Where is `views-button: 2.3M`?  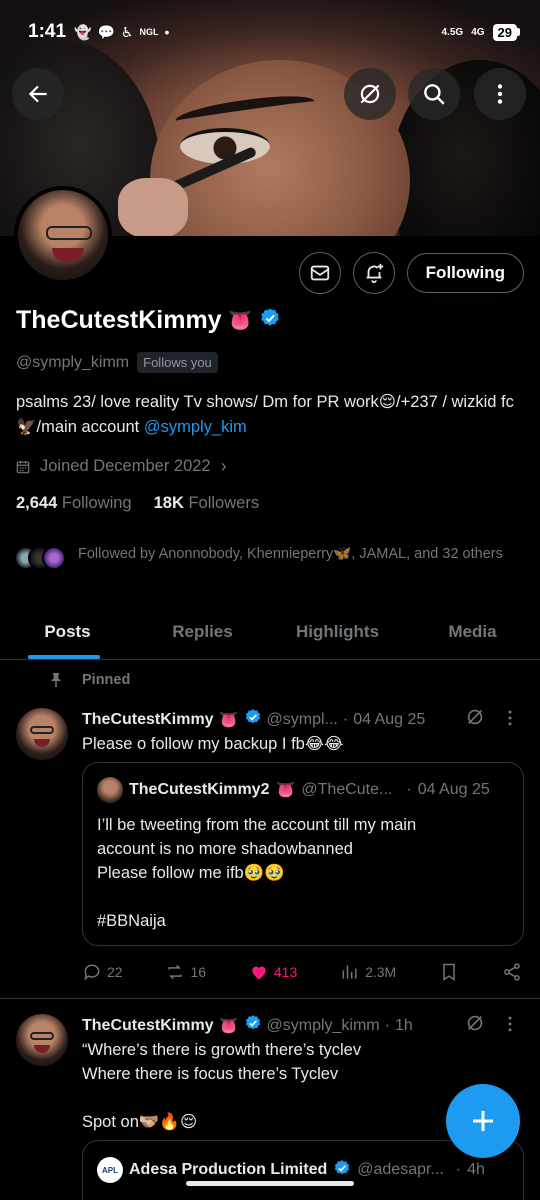
views-button: 2.3M is located at coordinates (368, 972).